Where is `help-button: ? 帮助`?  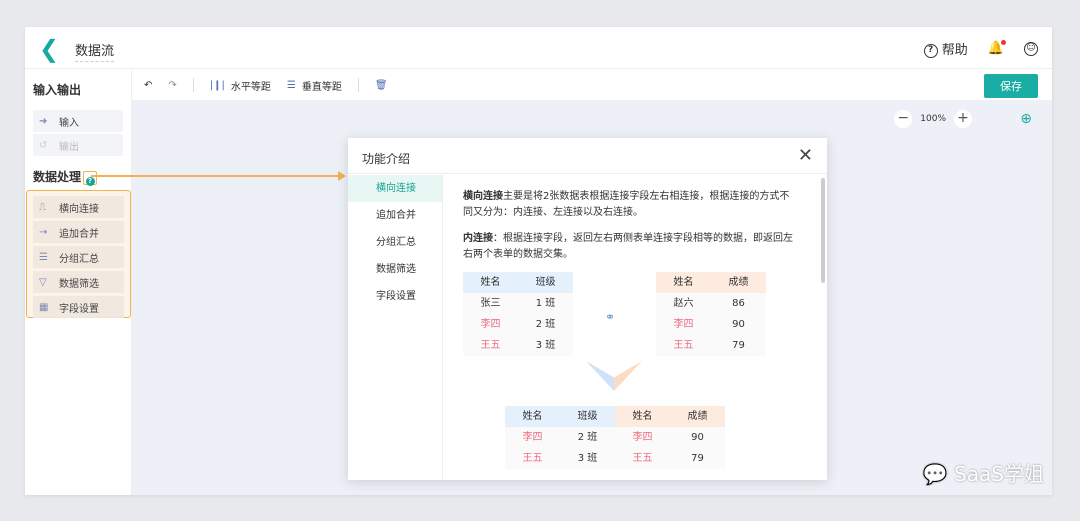 help-button: ? 帮助 is located at coordinates (945, 48).